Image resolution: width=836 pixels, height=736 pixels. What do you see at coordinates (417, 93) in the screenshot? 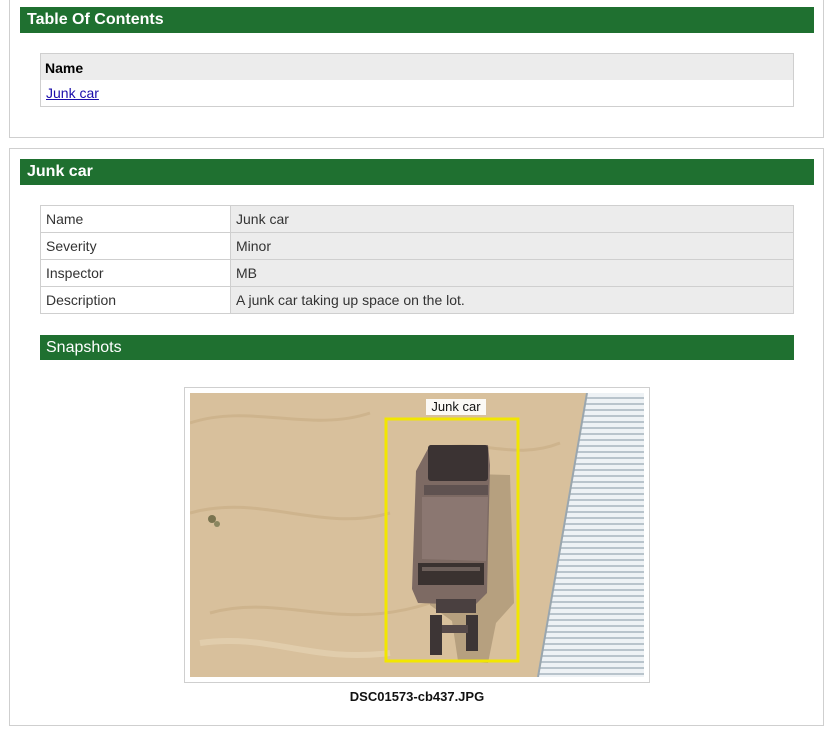
I see `toc-row: Junk car` at bounding box center [417, 93].